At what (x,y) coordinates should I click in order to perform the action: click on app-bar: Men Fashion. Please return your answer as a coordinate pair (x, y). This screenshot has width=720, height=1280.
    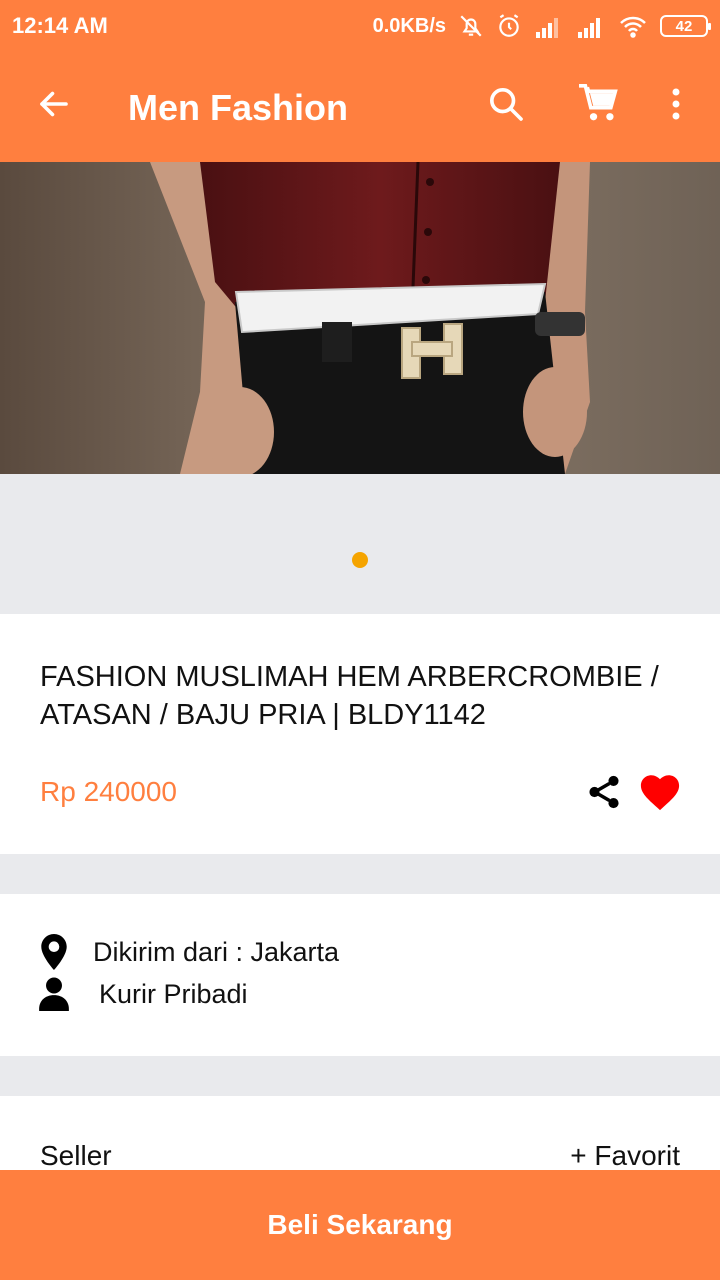
    Looking at the image, I should click on (360, 107).